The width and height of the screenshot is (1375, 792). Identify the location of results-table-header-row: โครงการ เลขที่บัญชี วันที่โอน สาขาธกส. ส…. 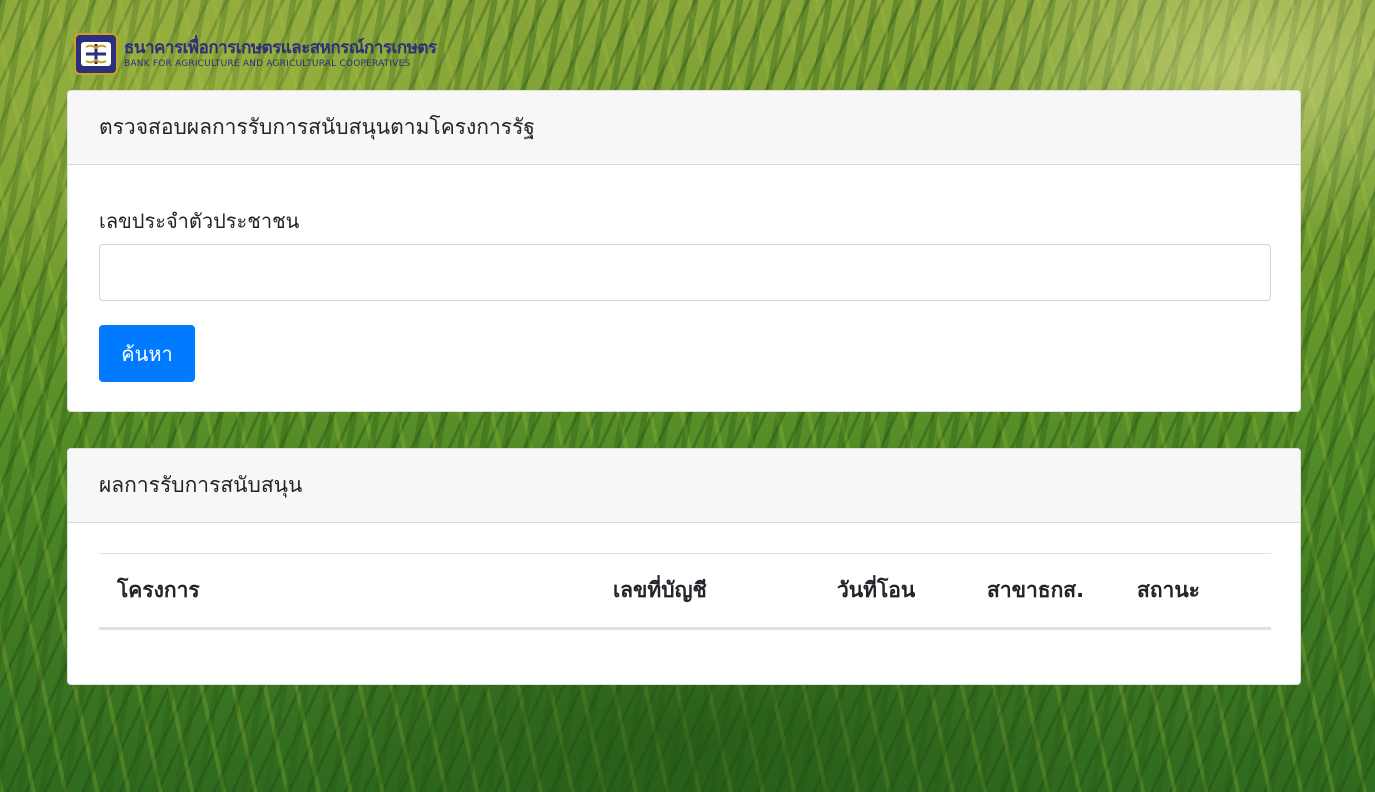
(685, 591).